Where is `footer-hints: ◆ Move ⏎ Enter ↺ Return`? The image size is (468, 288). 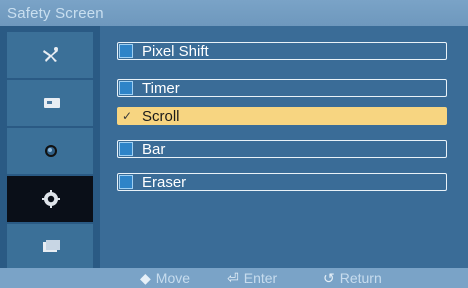
footer-hints: ◆ Move ⏎ Enter ↺ Return is located at coordinates (234, 278).